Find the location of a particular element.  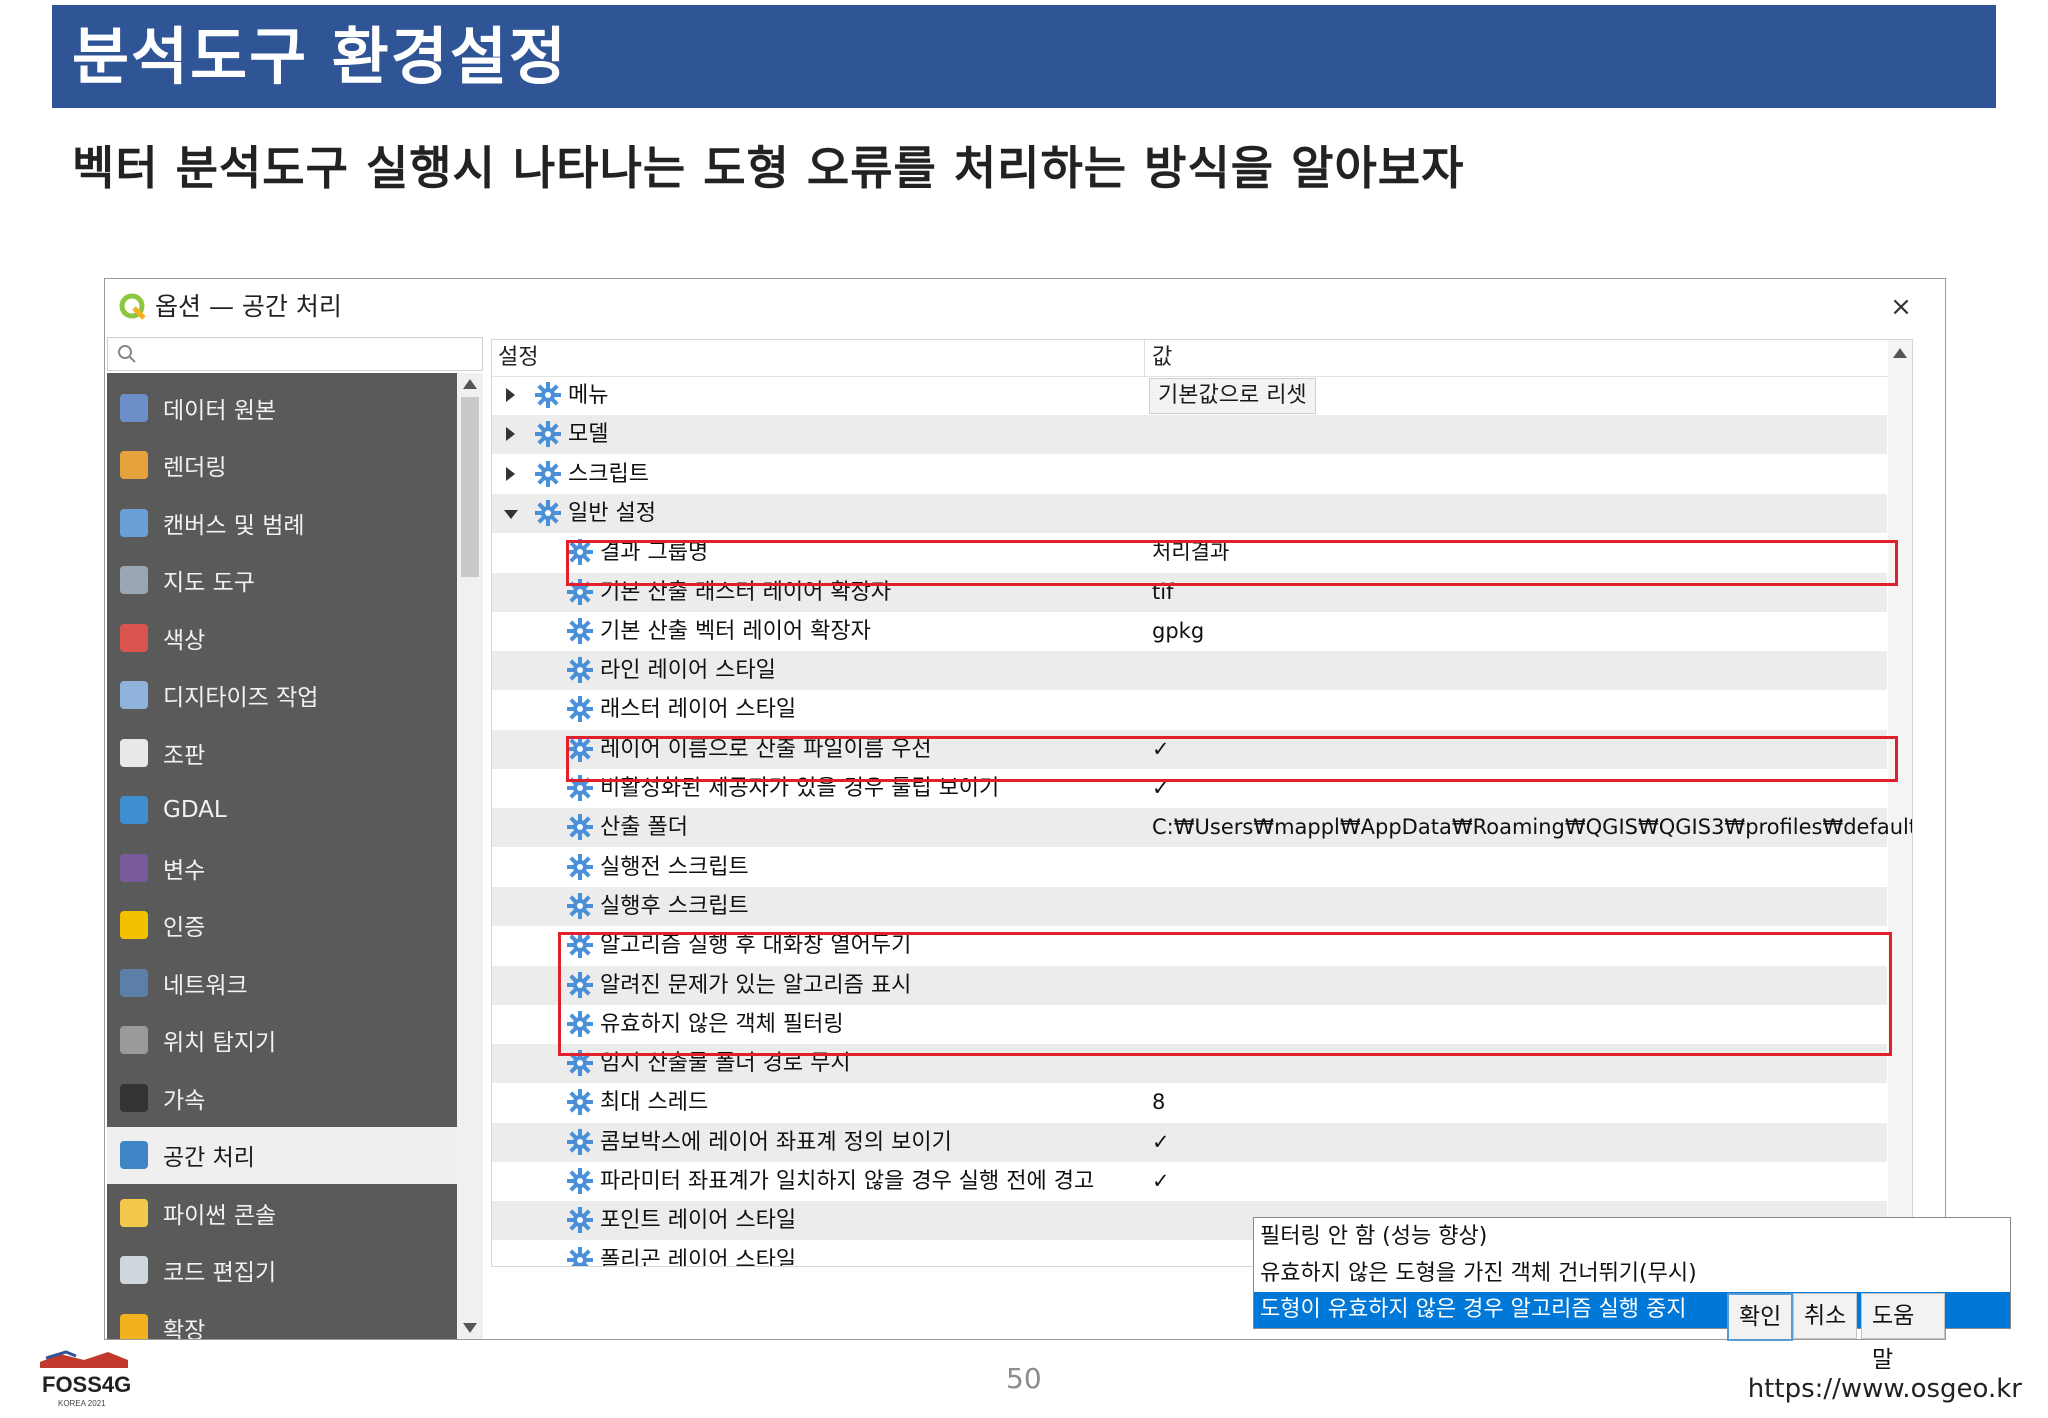

sidebar-item: 코드 편집기 is located at coordinates (282, 1270).